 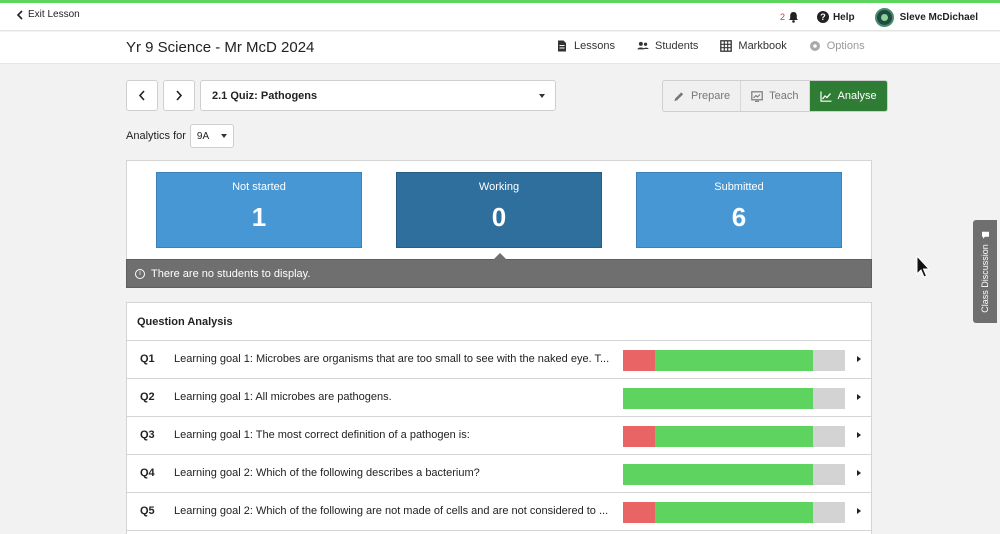 What do you see at coordinates (825, 96) in the screenshot?
I see `chart-icon` at bounding box center [825, 96].